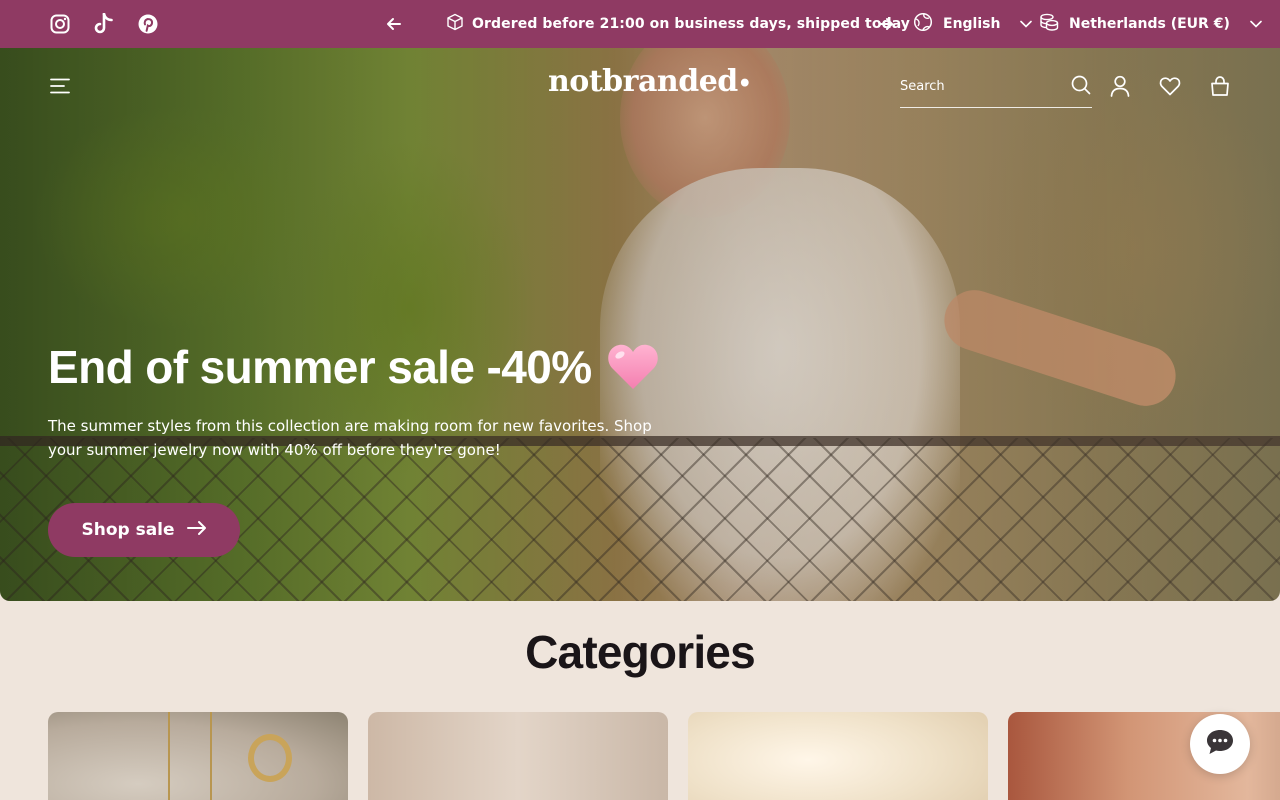  Describe the element at coordinates (643, 81) in the screenshot. I see `logo-text: notbranded` at that location.